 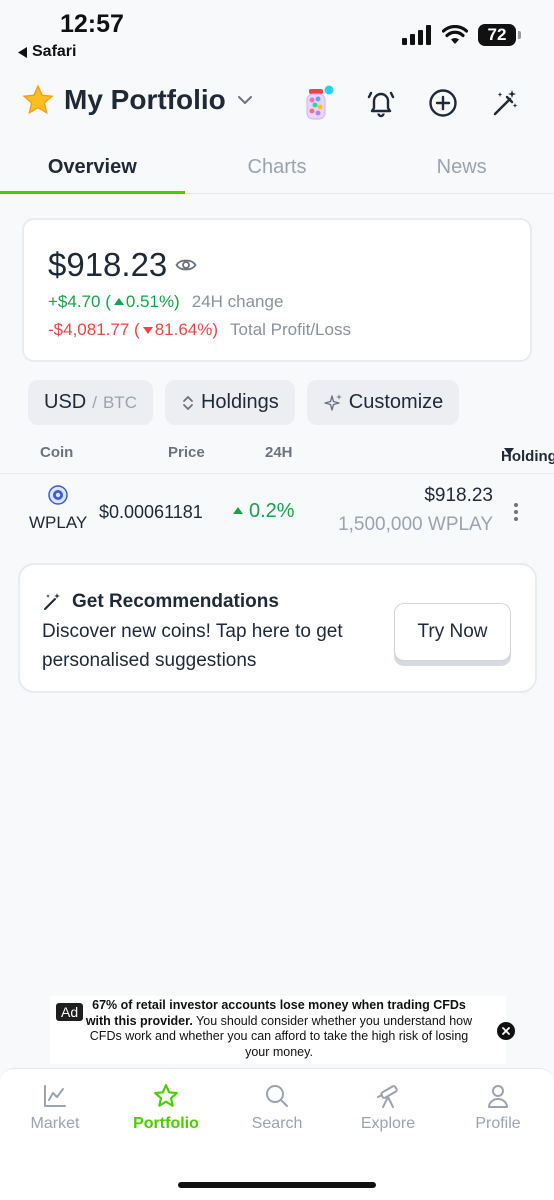 What do you see at coordinates (277, 1123) in the screenshot?
I see `nav-search-label: Search` at bounding box center [277, 1123].